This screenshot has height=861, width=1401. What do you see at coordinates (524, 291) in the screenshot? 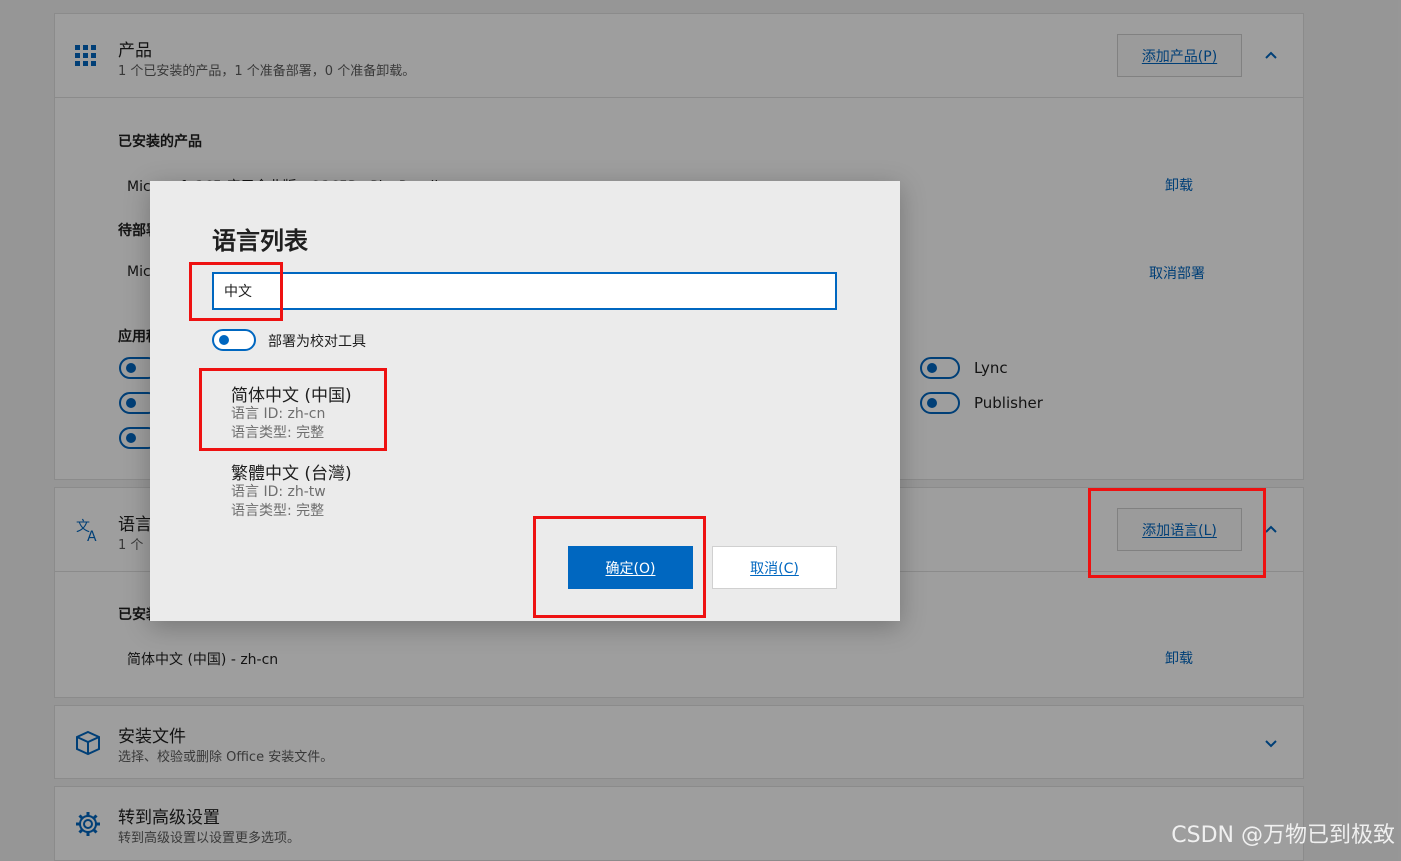
I see `language-search-input` at bounding box center [524, 291].